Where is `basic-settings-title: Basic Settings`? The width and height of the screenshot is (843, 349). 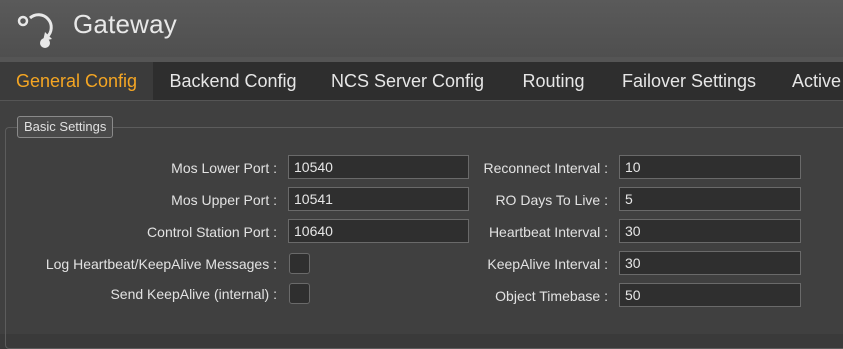
basic-settings-title: Basic Settings is located at coordinates (65, 127).